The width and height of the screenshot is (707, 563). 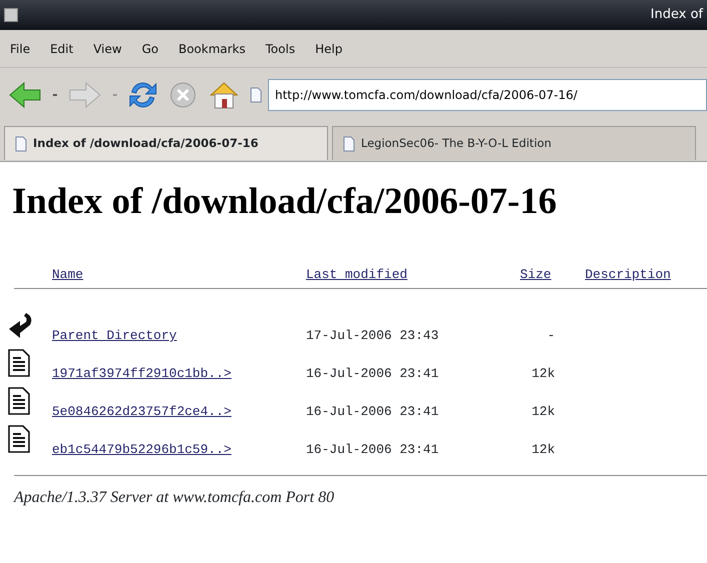 What do you see at coordinates (68, 274) in the screenshot?
I see `column-header-link: Name` at bounding box center [68, 274].